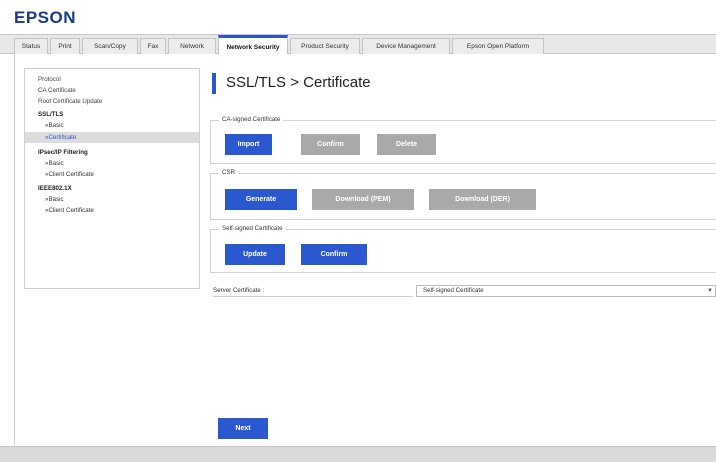 The width and height of the screenshot is (716, 462). What do you see at coordinates (112, 137) in the screenshot?
I see `sidebar-item-ssl-certificate: »Certificate` at bounding box center [112, 137].